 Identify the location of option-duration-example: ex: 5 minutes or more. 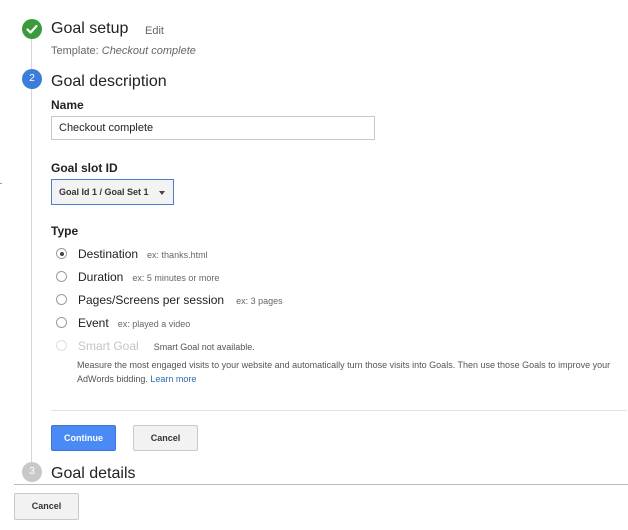
(176, 278).